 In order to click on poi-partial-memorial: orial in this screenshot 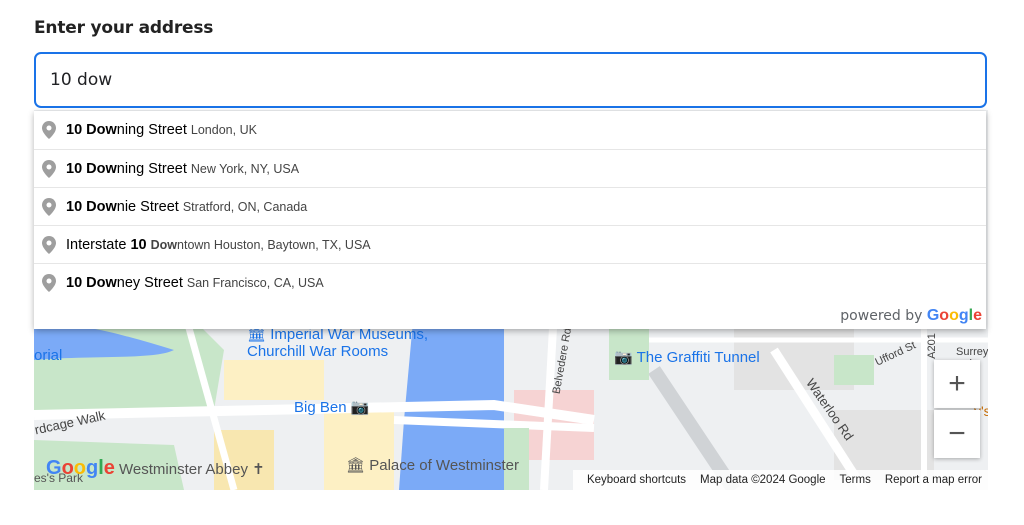, I will do `click(48, 355)`.